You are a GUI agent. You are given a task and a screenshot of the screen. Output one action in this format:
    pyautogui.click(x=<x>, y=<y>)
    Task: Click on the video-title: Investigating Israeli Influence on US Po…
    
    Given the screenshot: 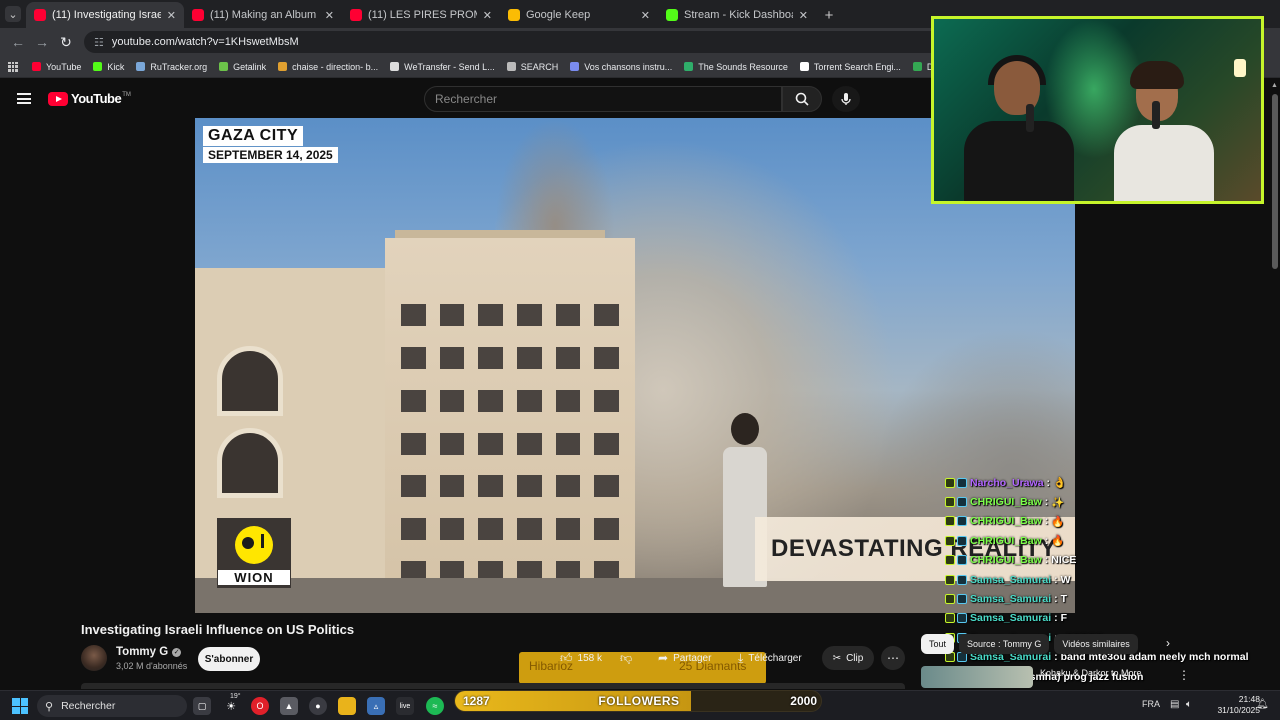 What is the action you would take?
    pyautogui.click(x=218, y=629)
    